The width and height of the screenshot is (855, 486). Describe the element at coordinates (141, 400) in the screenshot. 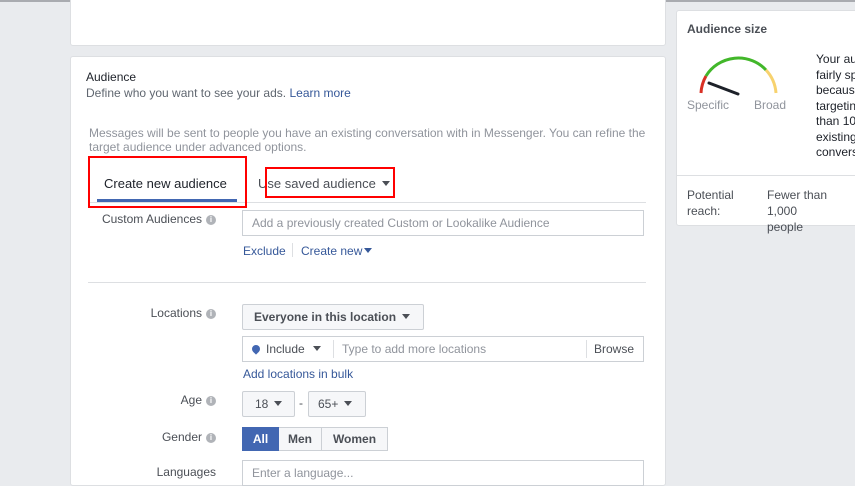

I see `age-label: Age i` at that location.